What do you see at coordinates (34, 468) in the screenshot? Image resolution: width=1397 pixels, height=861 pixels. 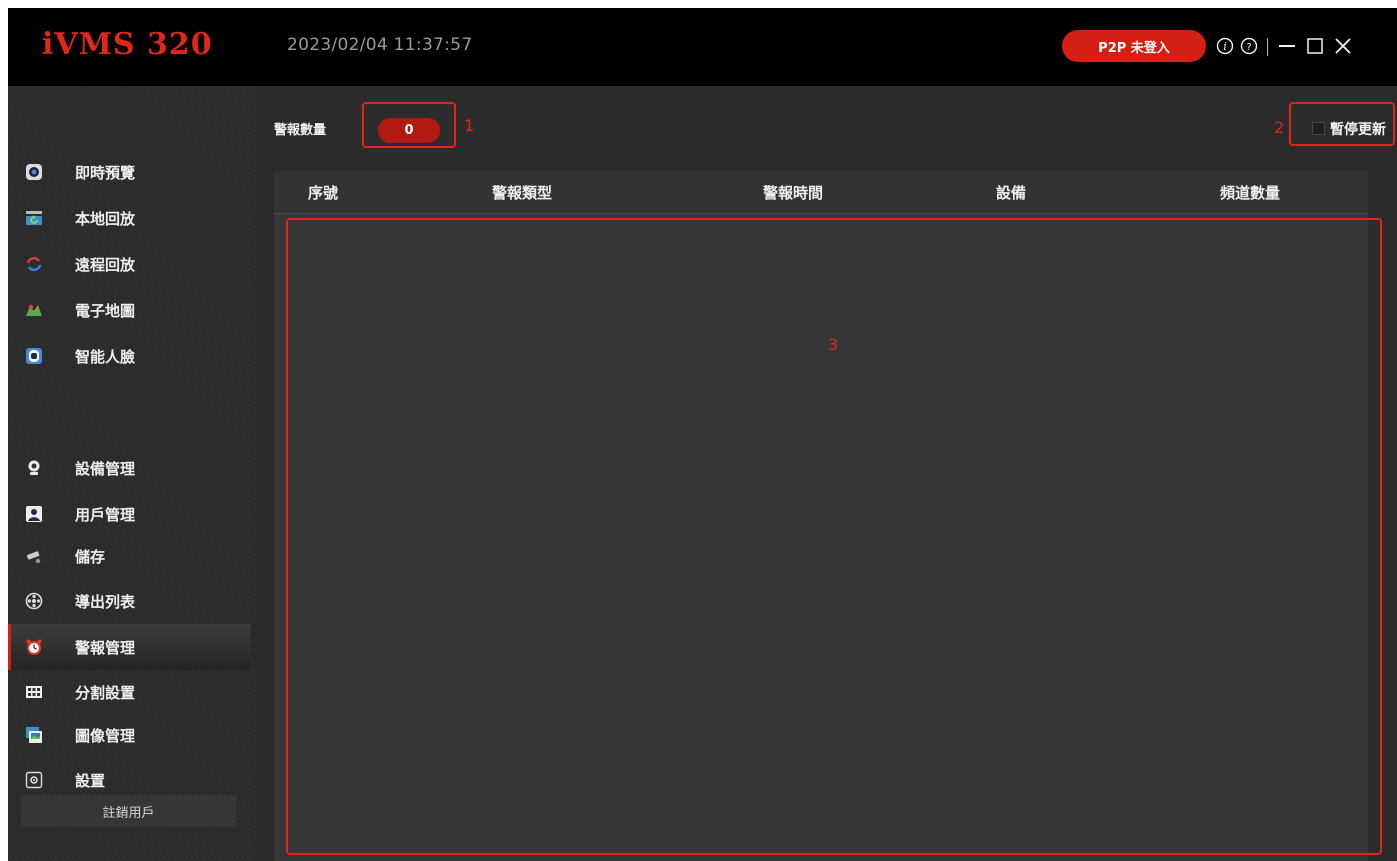 I see `device-management-icon` at bounding box center [34, 468].